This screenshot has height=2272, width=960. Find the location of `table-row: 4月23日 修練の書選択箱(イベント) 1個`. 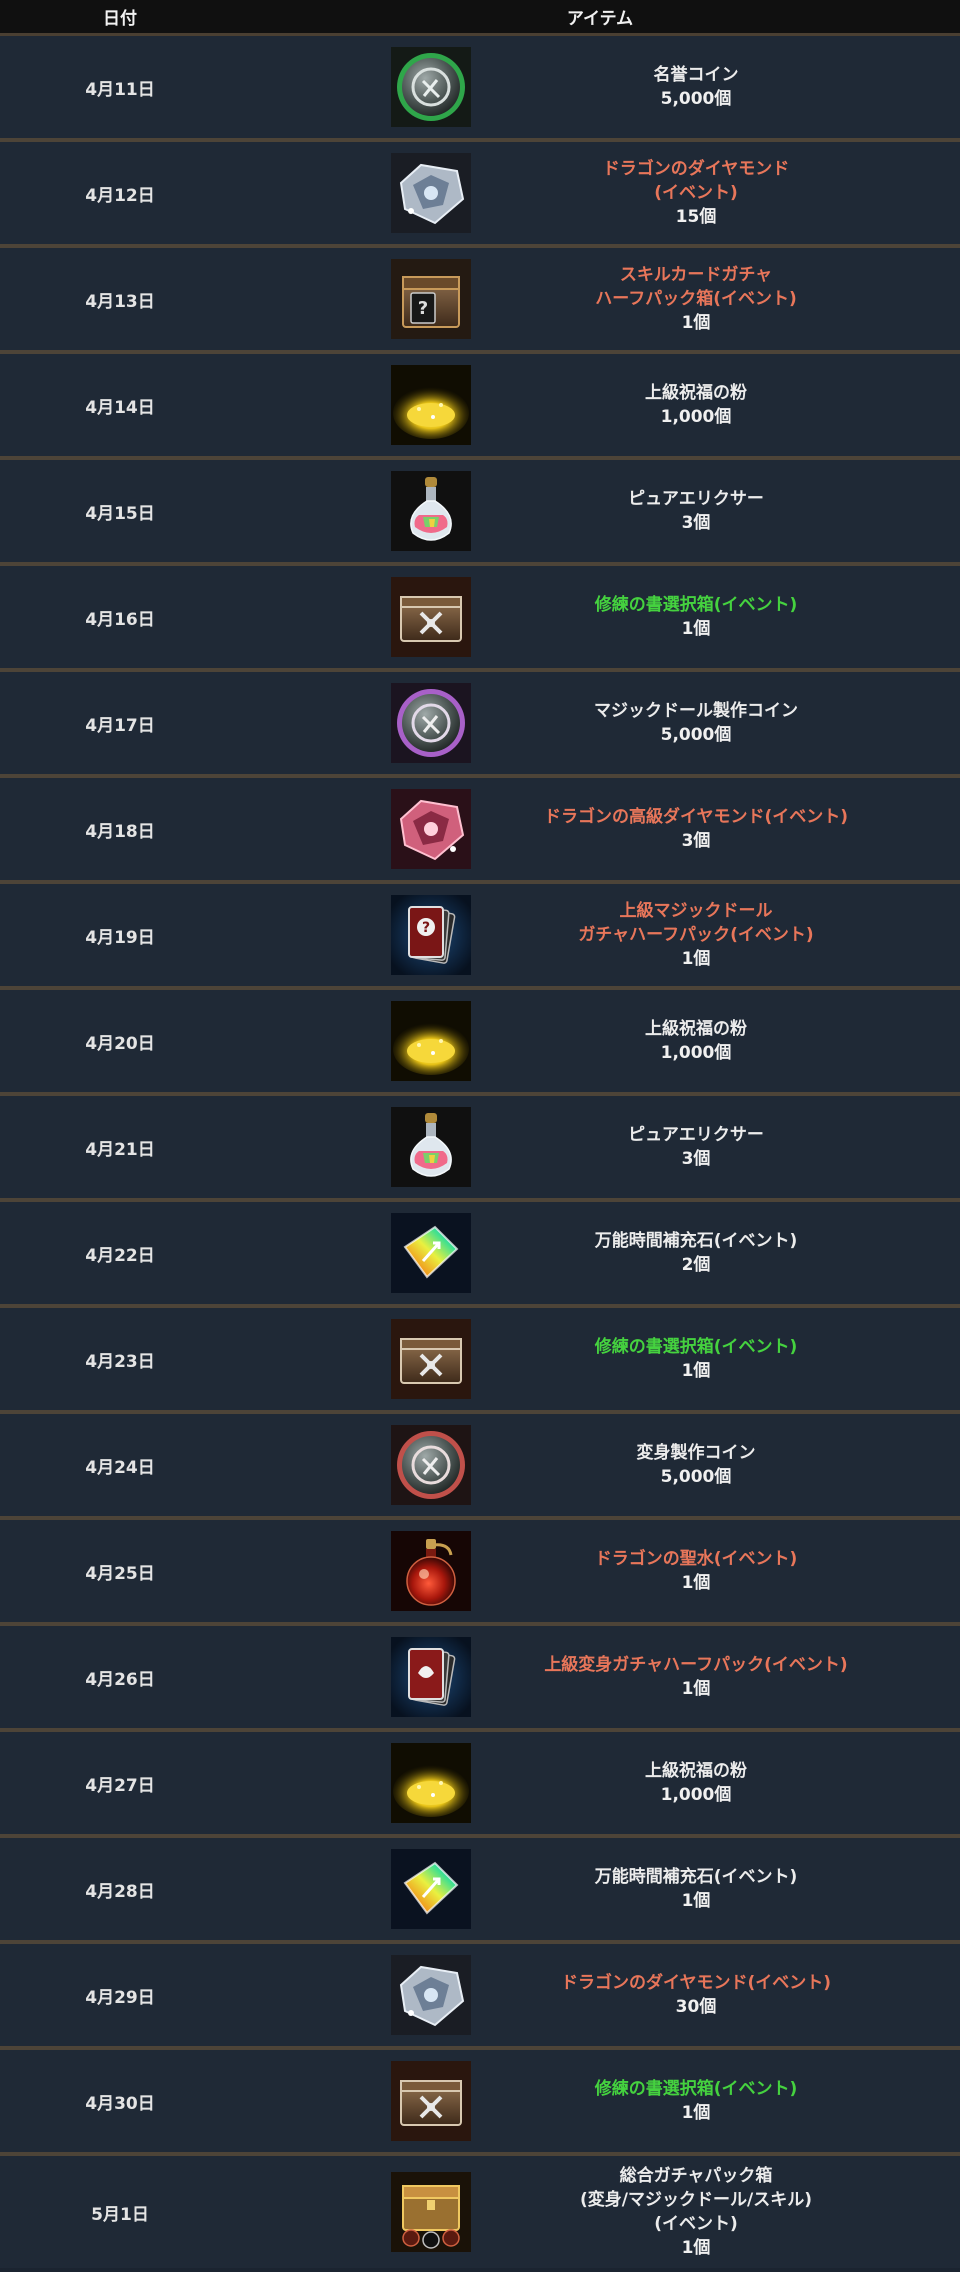

table-row: 4月23日 修練の書選択箱(イベント) 1個 is located at coordinates (480, 1361).